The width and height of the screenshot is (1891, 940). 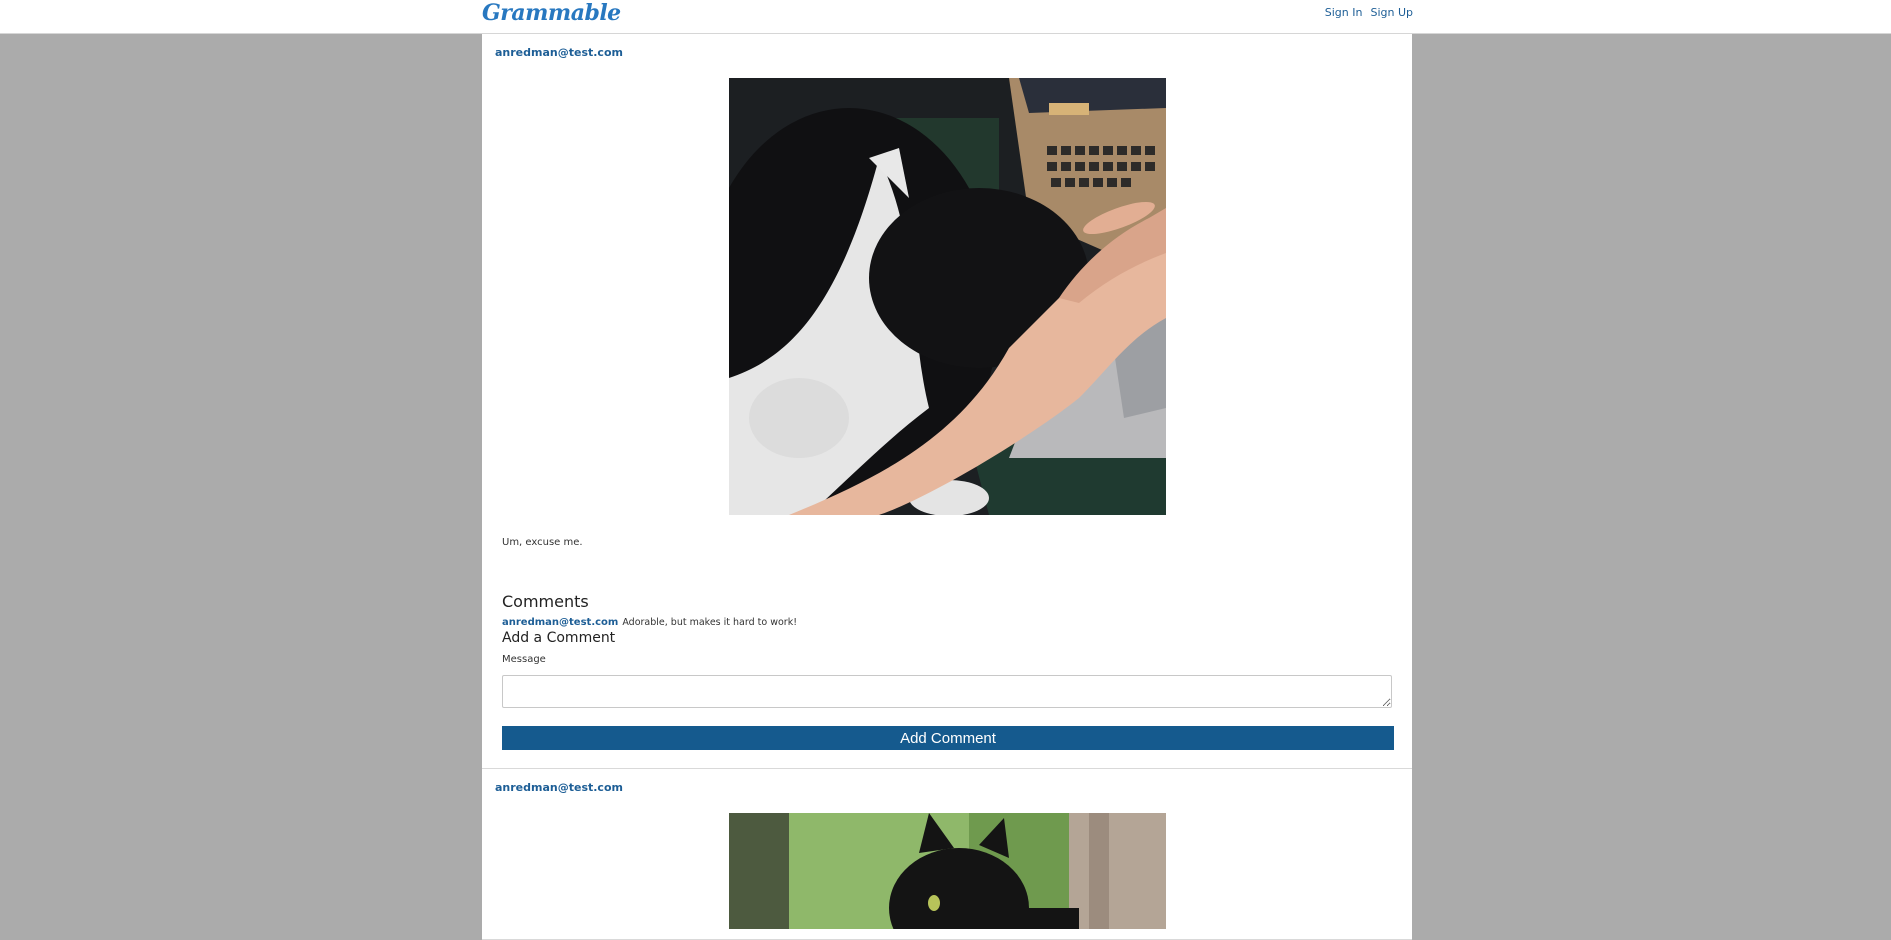 I want to click on post-card: anredman@test.com, so click(x=947, y=854).